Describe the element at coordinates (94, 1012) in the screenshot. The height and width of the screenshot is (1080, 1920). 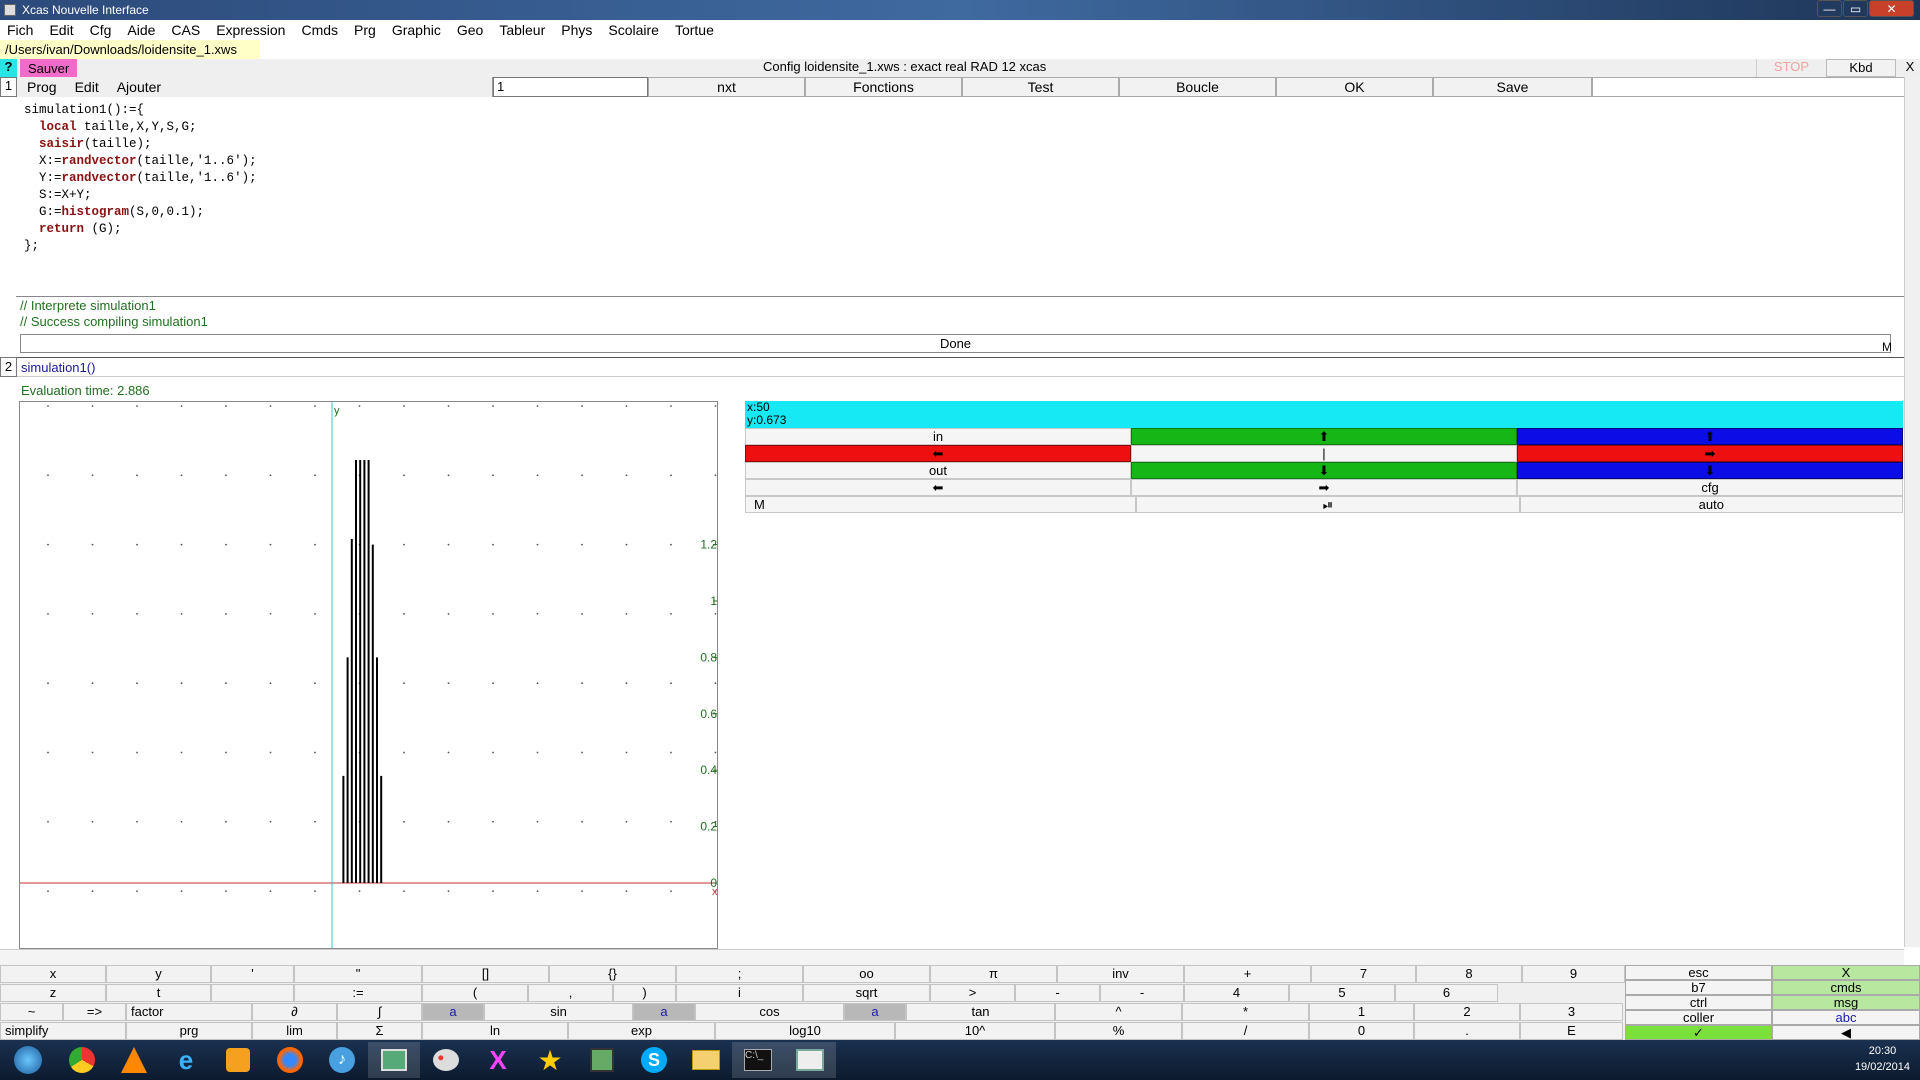
I see `key-implies: =>` at that location.